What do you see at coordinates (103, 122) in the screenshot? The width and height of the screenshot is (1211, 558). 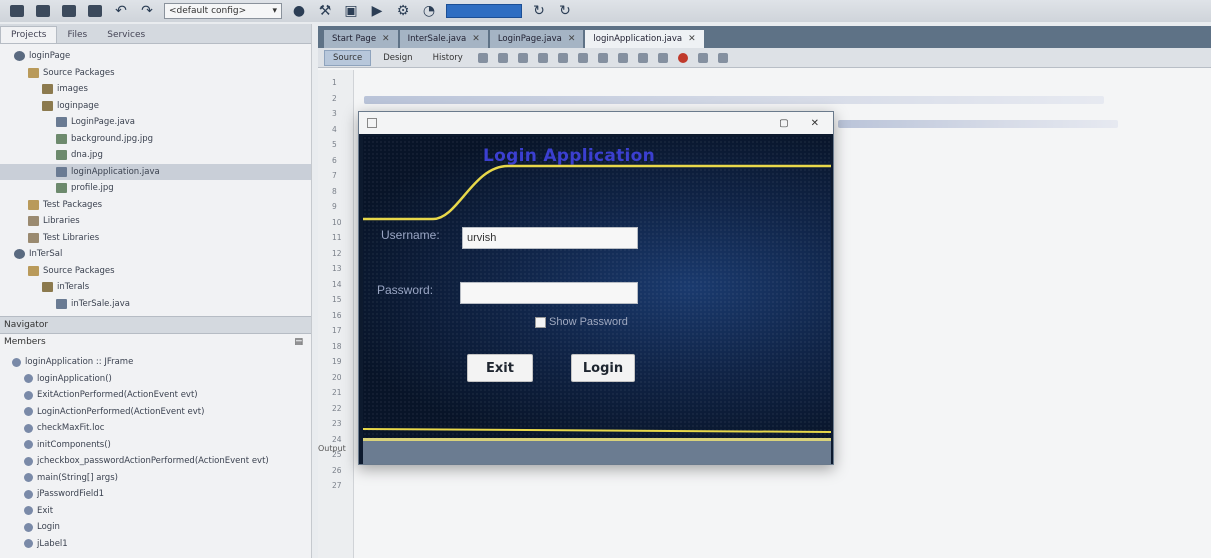 I see `tree-item-label: LoginPage.java` at bounding box center [103, 122].